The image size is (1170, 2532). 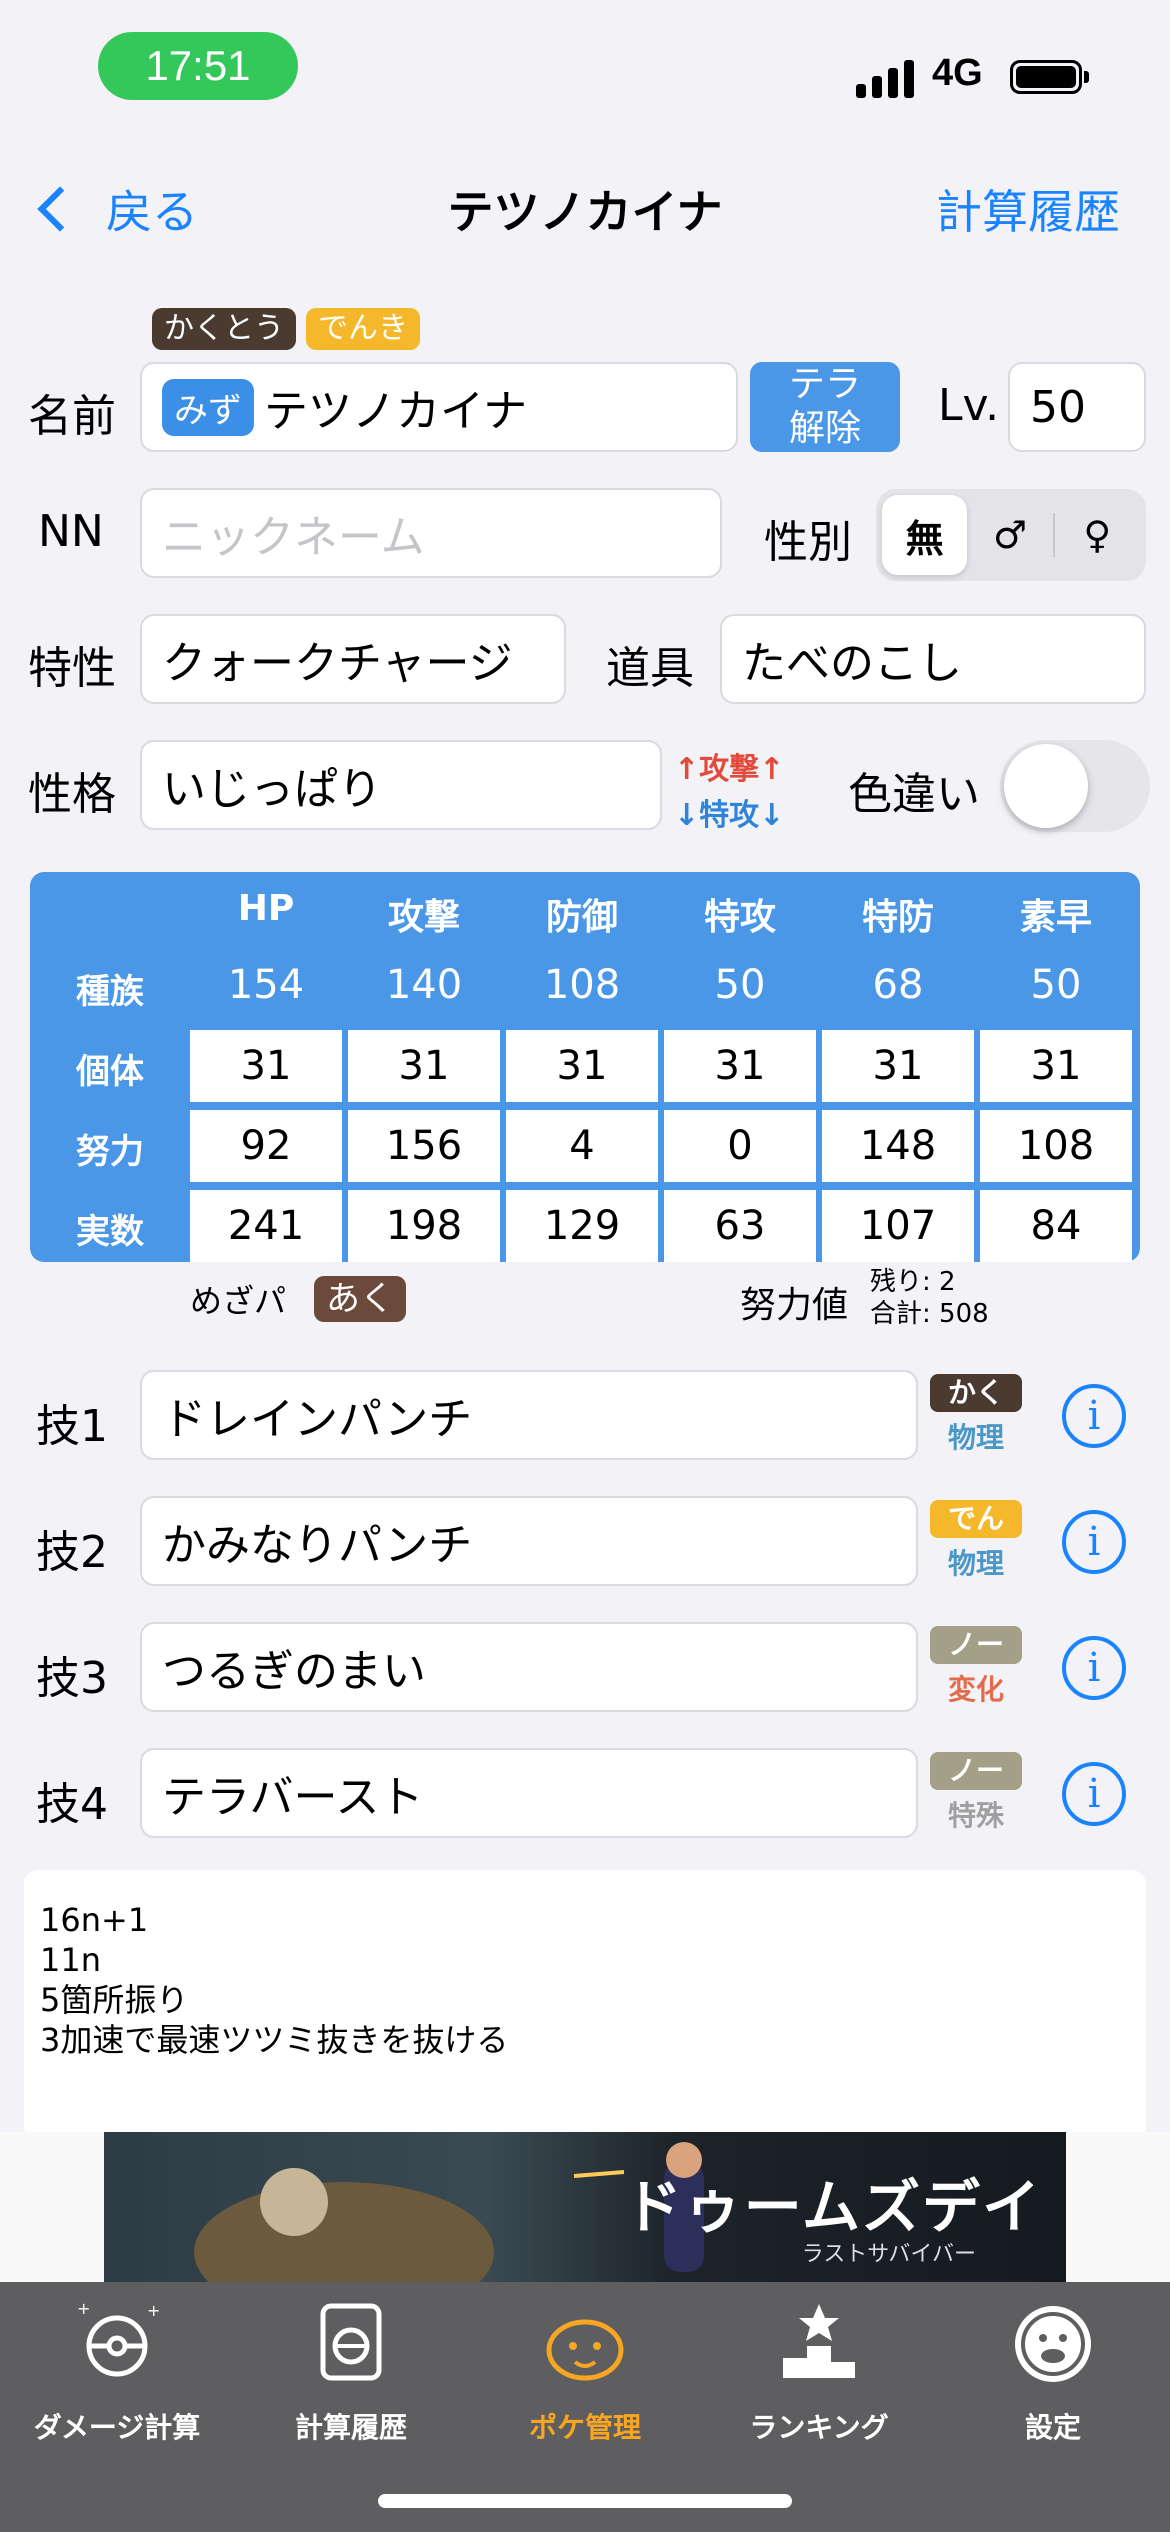 I want to click on tab-label: ダメージ計算, so click(x=117, y=2427).